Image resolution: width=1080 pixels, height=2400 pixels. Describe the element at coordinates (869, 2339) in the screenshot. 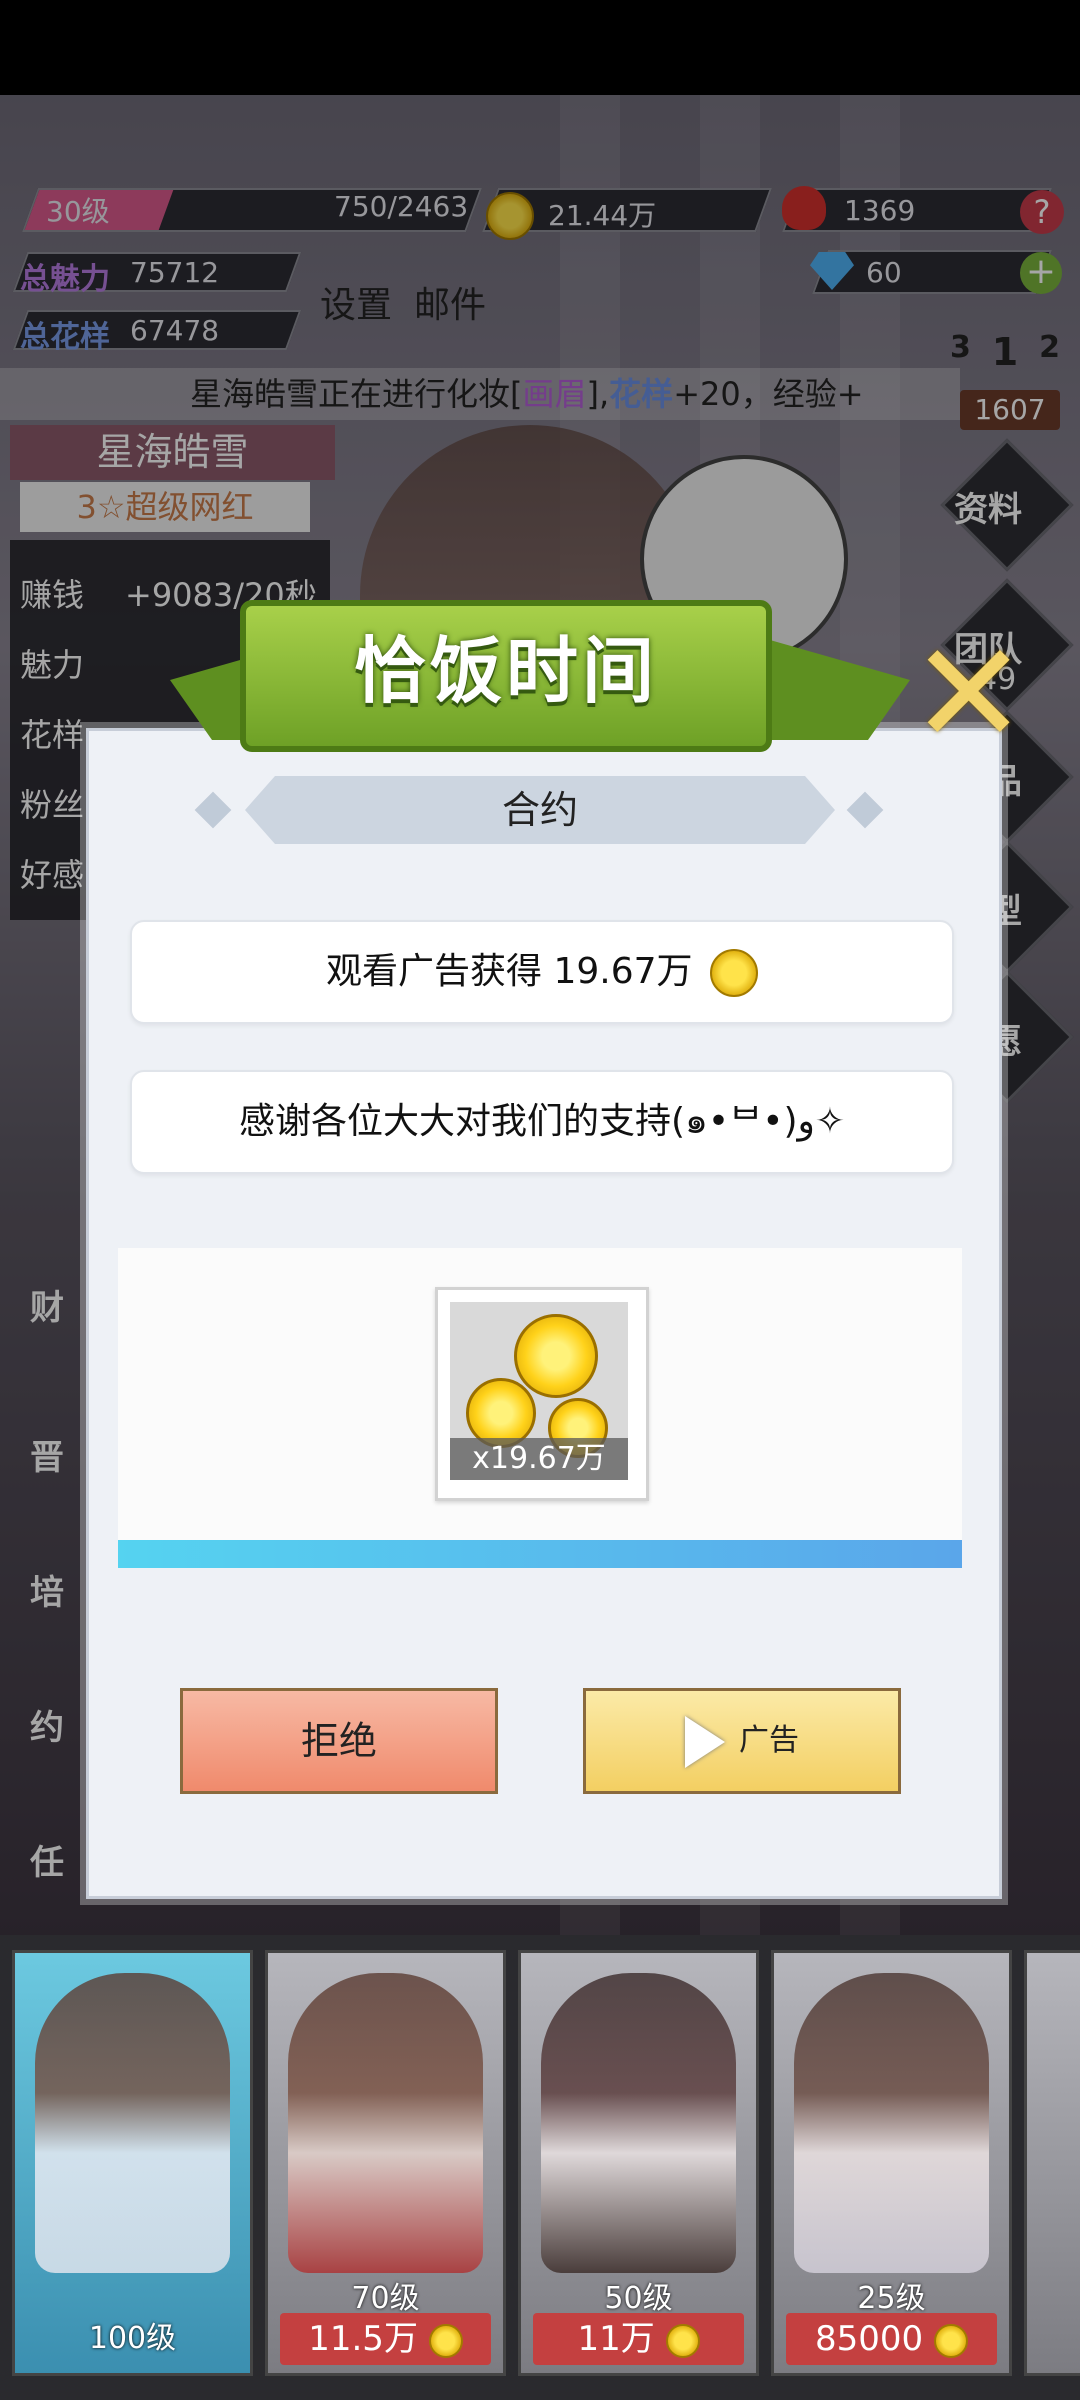

I see `card-4-price-value: 85000` at that location.